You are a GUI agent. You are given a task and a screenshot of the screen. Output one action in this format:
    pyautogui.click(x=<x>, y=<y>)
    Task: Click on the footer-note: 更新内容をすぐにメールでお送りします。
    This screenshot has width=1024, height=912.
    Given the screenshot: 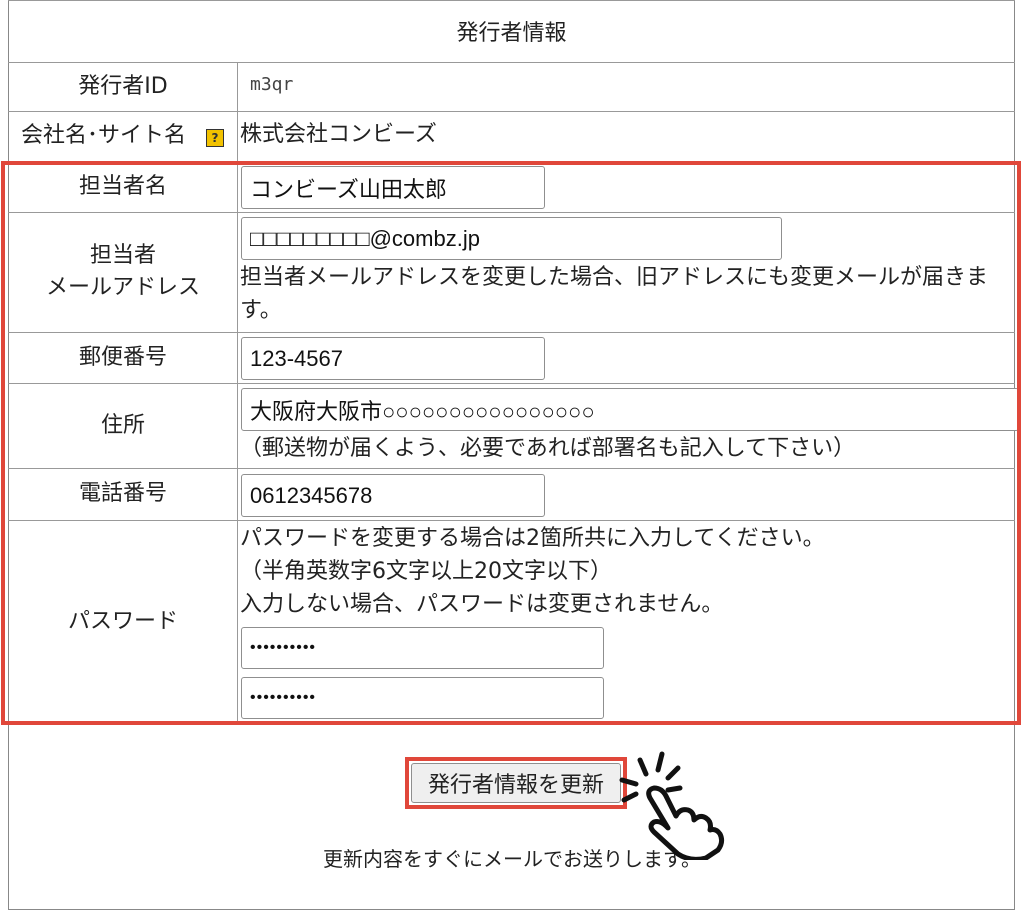 What is the action you would take?
    pyautogui.click(x=512, y=859)
    